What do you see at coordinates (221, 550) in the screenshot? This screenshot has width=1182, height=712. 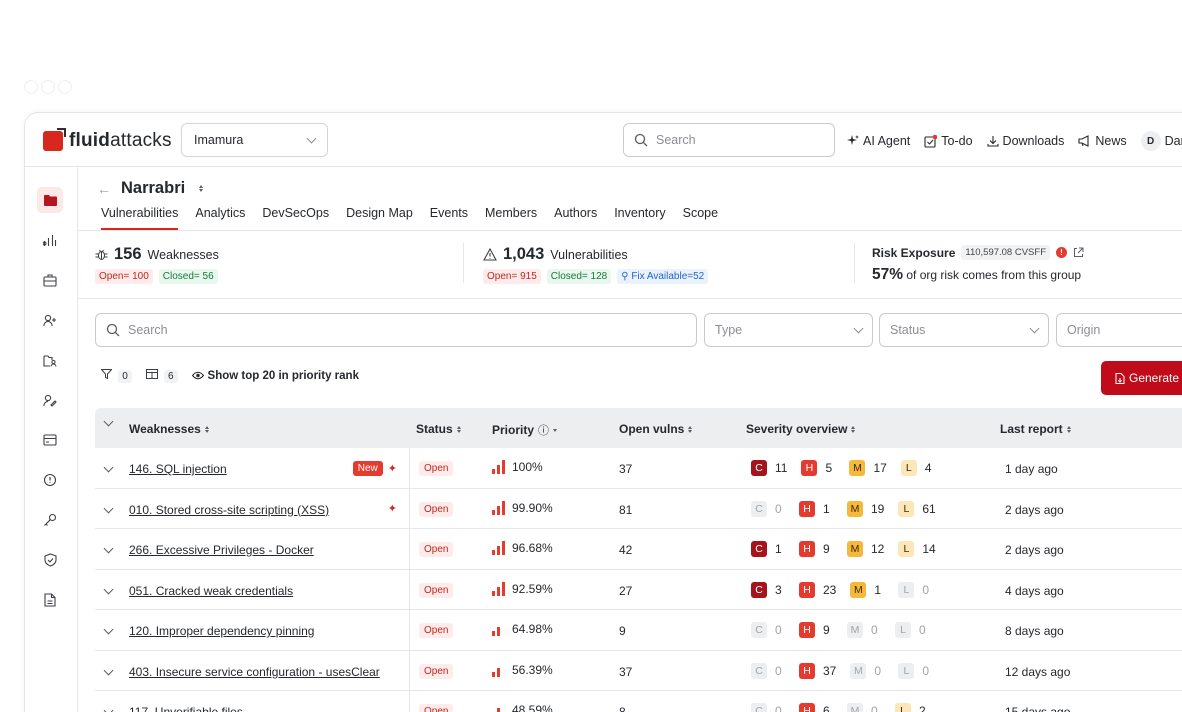 I see `weakness-link: 266. Excessive Privileges - Docker` at bounding box center [221, 550].